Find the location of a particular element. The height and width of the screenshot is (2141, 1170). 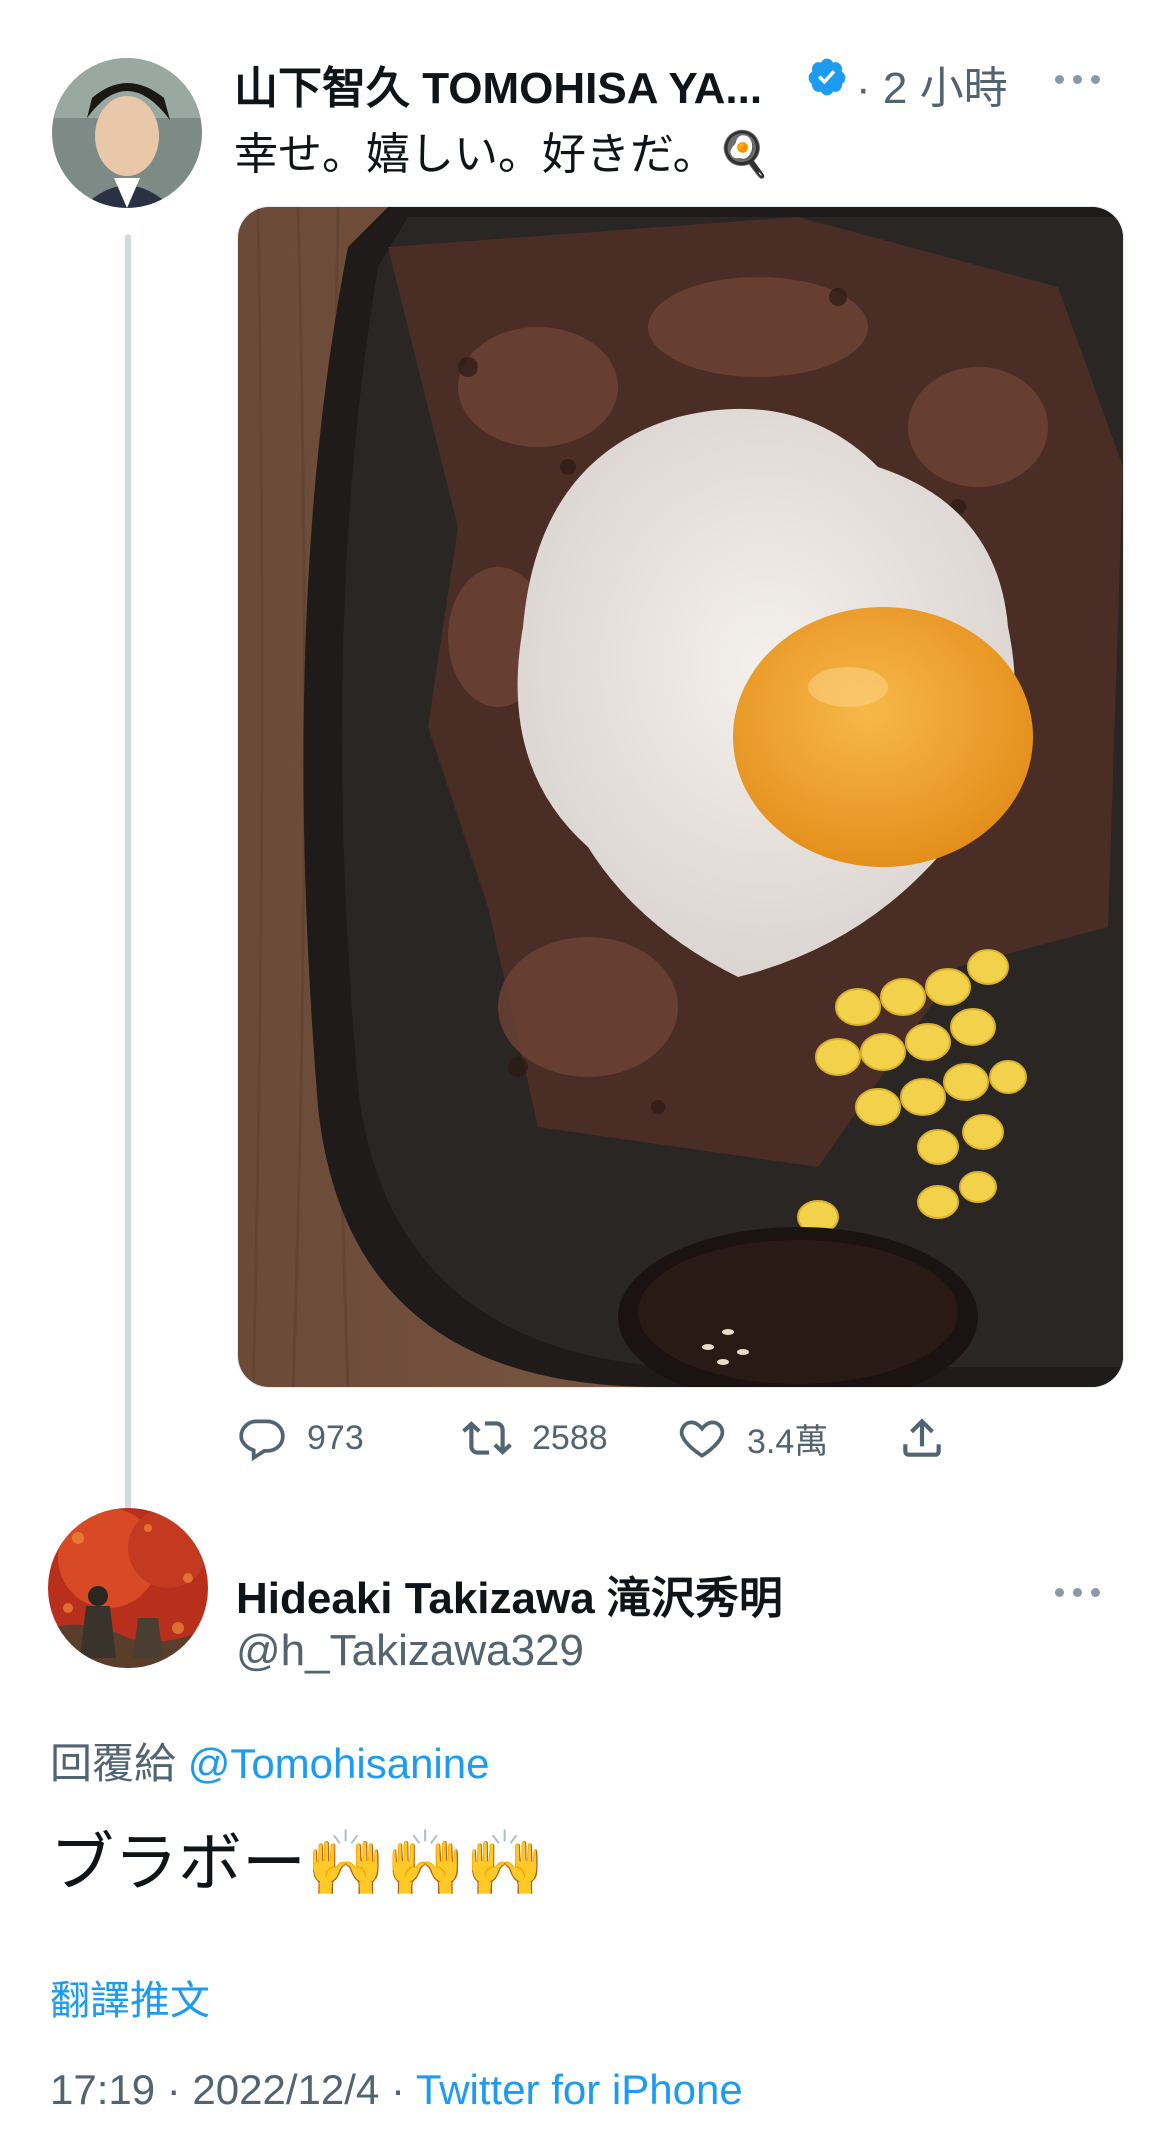

reply-text: ブラボー🙌🙌🙌 is located at coordinates (298, 1863).